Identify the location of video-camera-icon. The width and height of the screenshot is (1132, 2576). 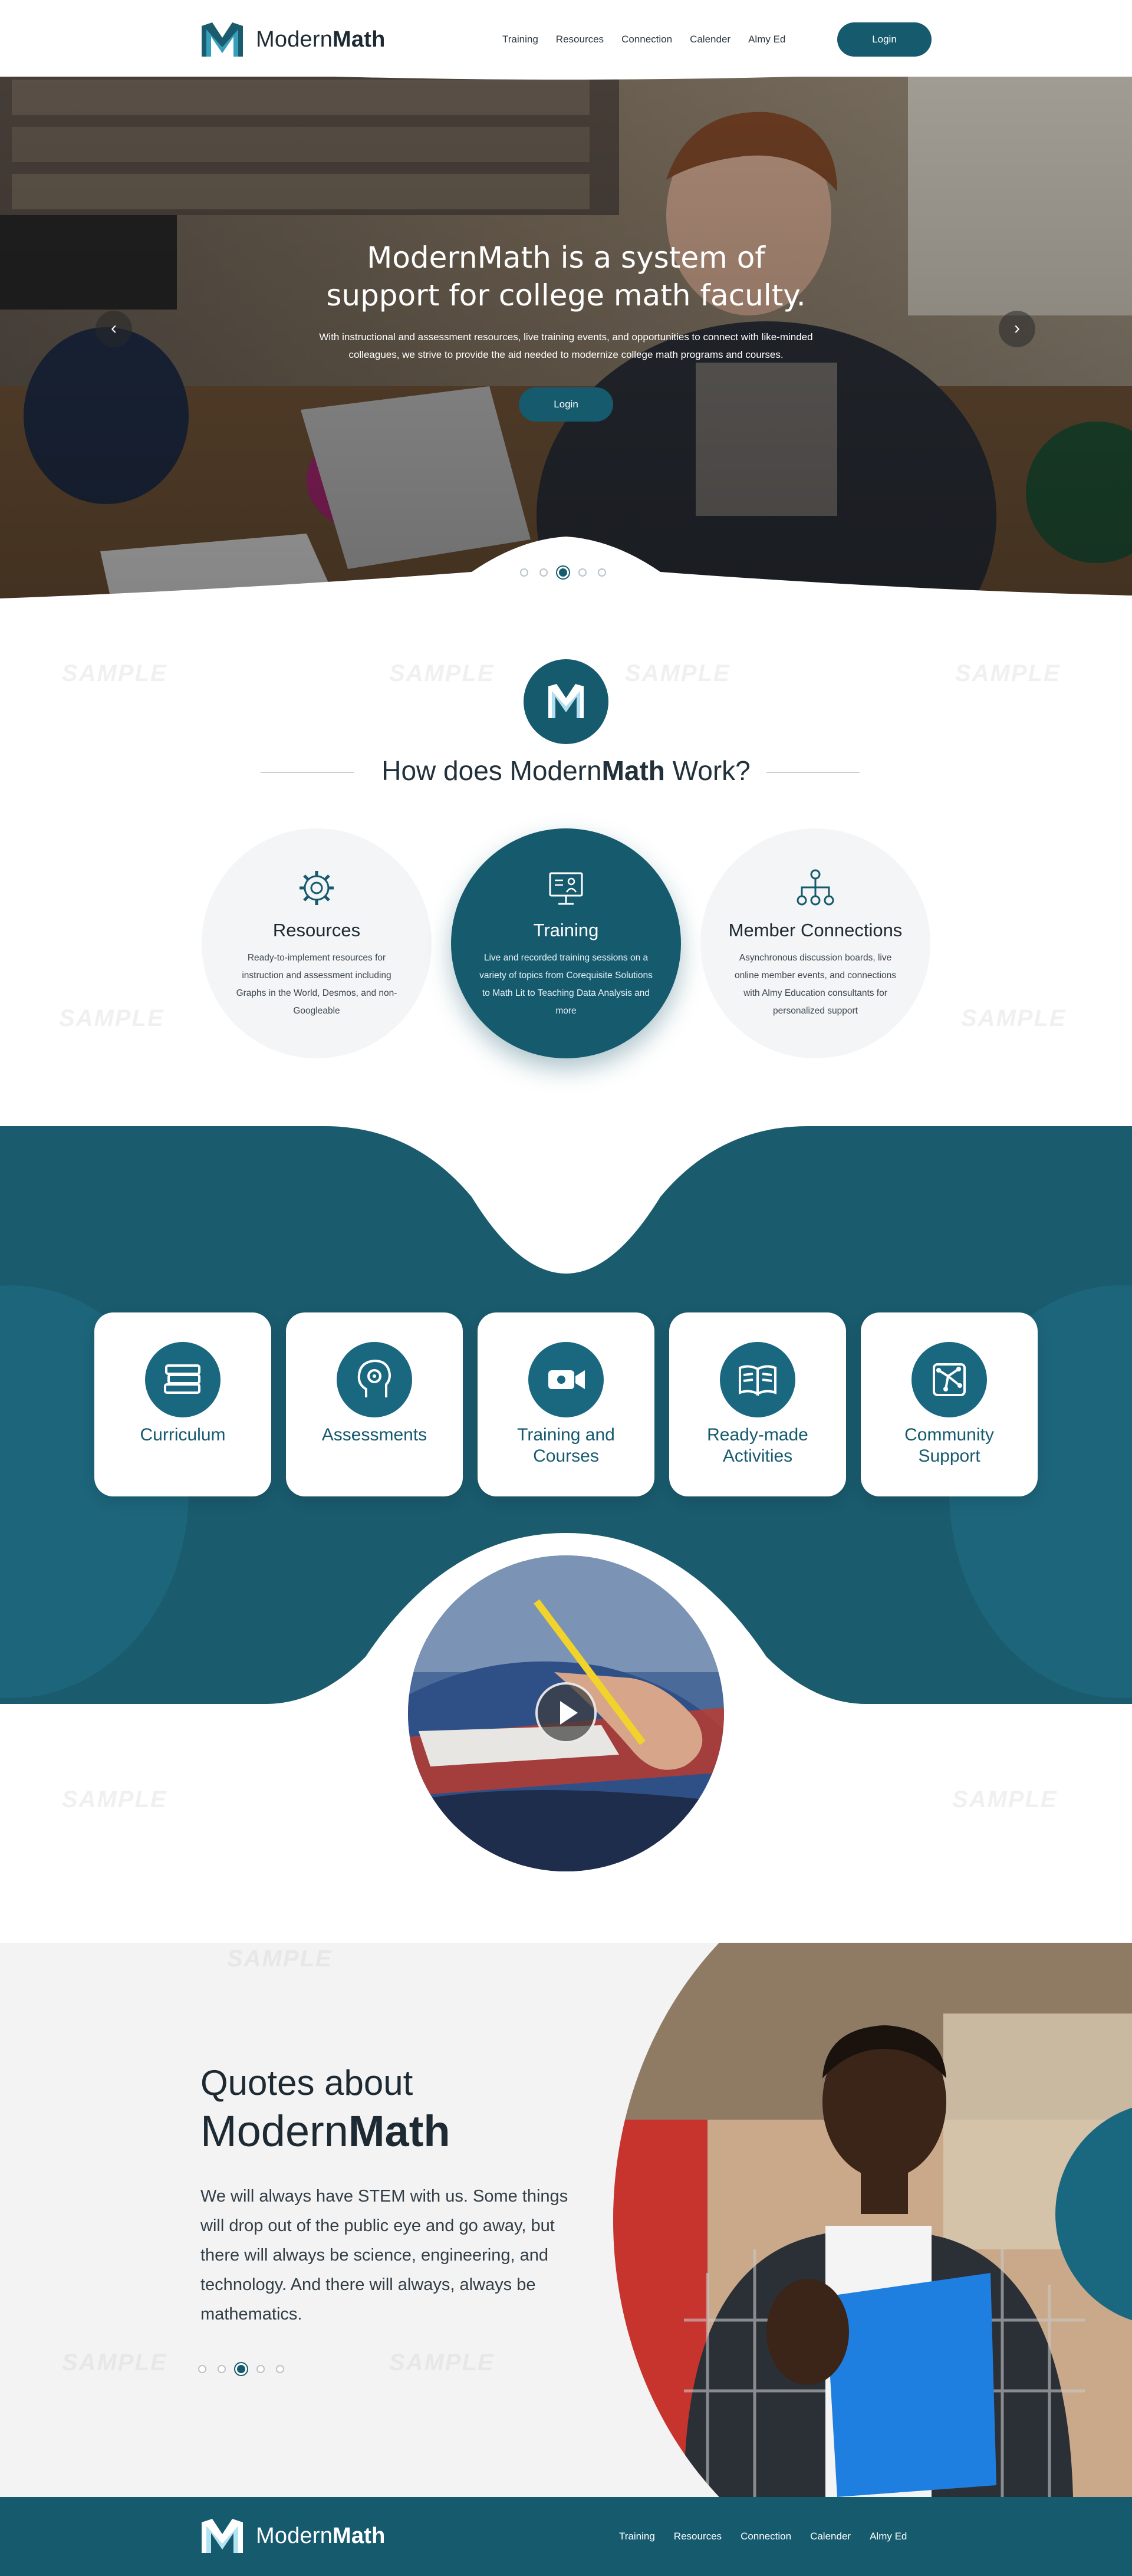
(566, 1379).